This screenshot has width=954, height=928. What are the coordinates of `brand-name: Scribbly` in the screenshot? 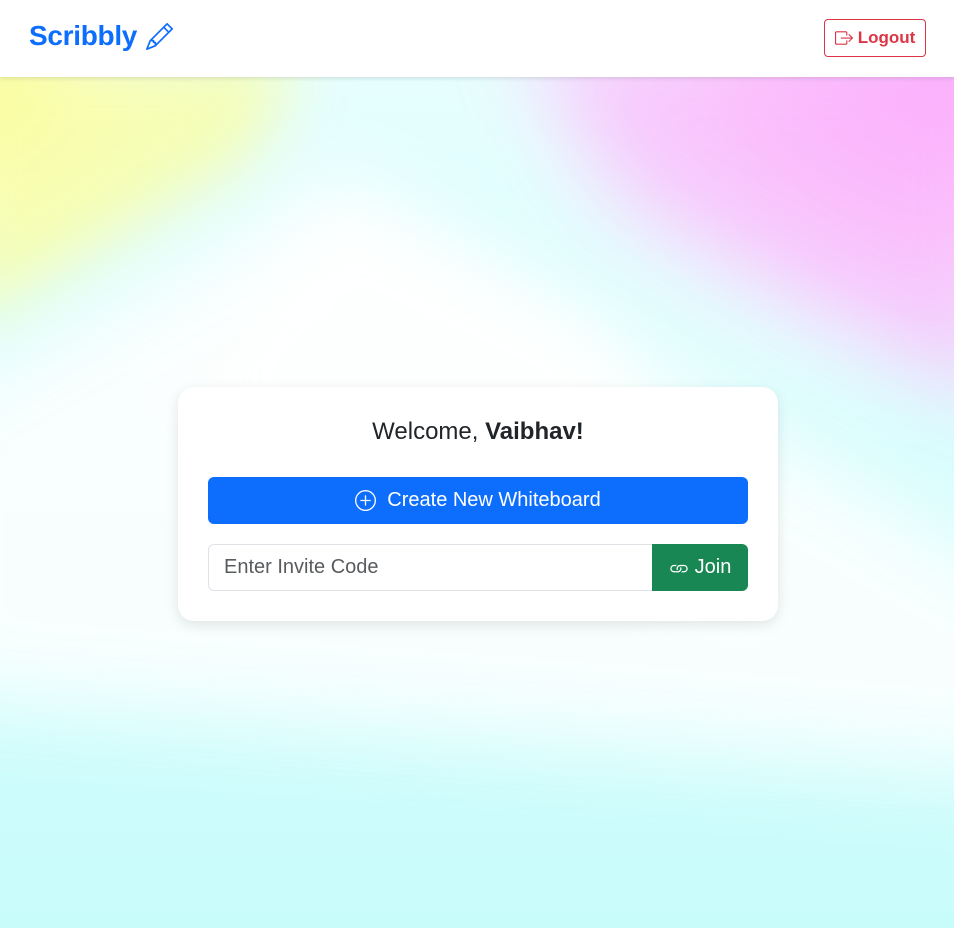 It's located at (83, 35).